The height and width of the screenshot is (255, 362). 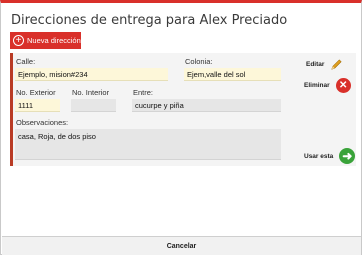 I want to click on between-field: cucurpe y piña, so click(x=206, y=105).